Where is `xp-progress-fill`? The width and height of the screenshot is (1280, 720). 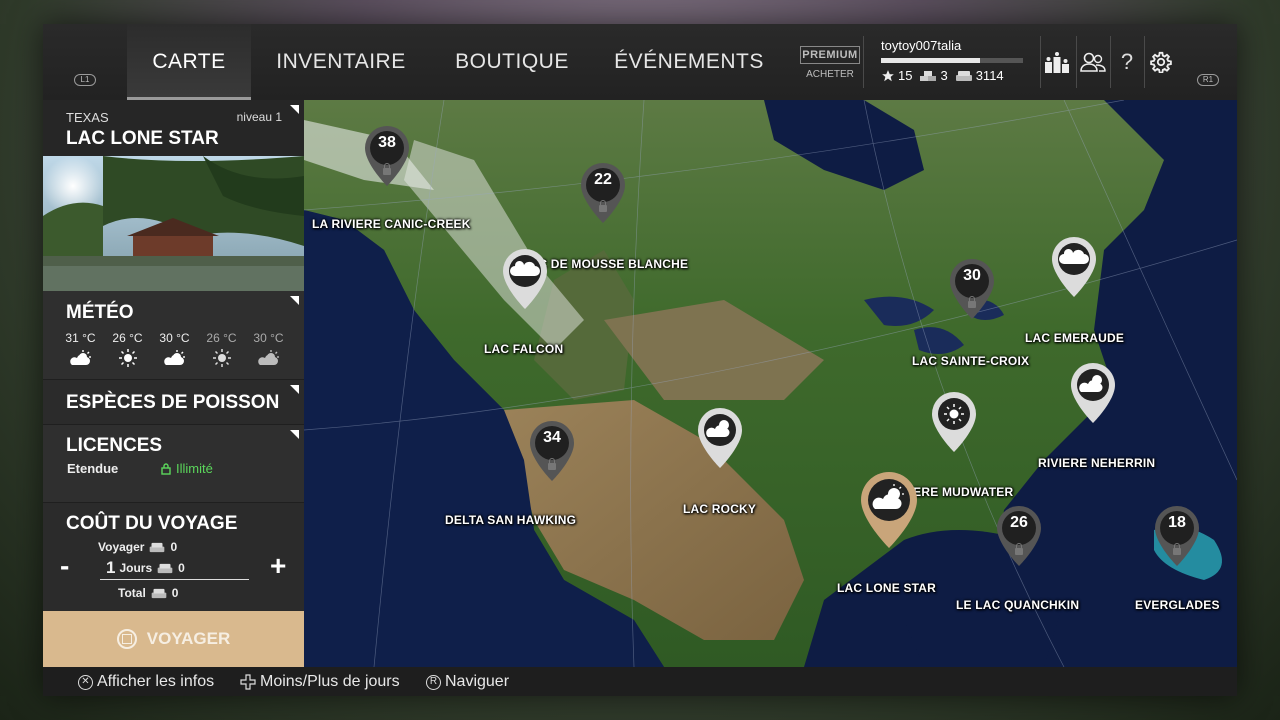
xp-progress-fill is located at coordinates (931, 60).